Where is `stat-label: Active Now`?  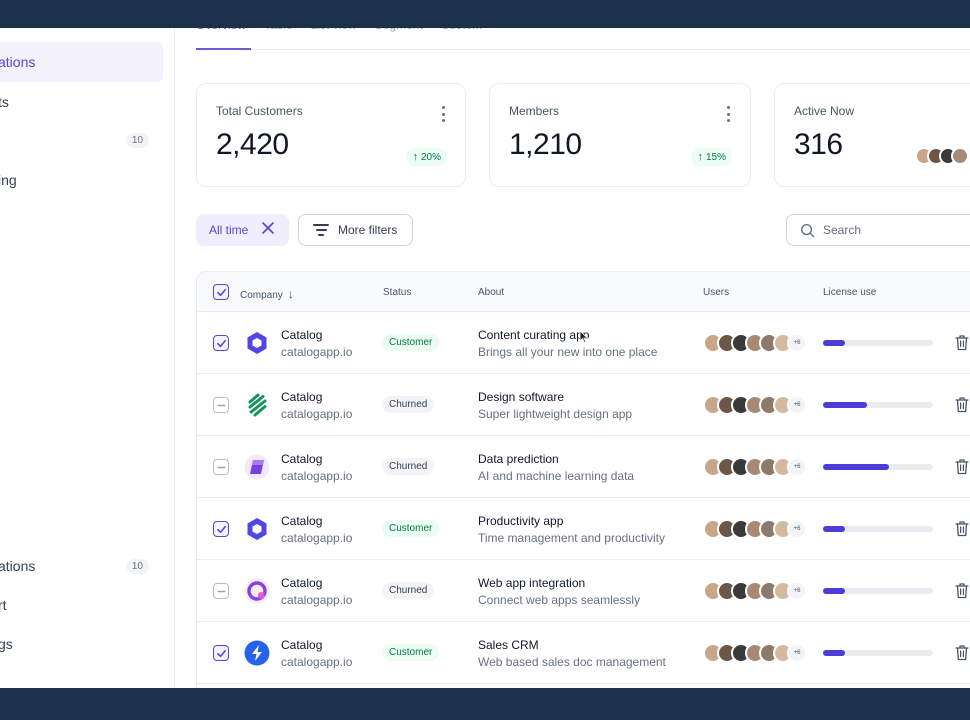 stat-label: Active Now is located at coordinates (824, 111).